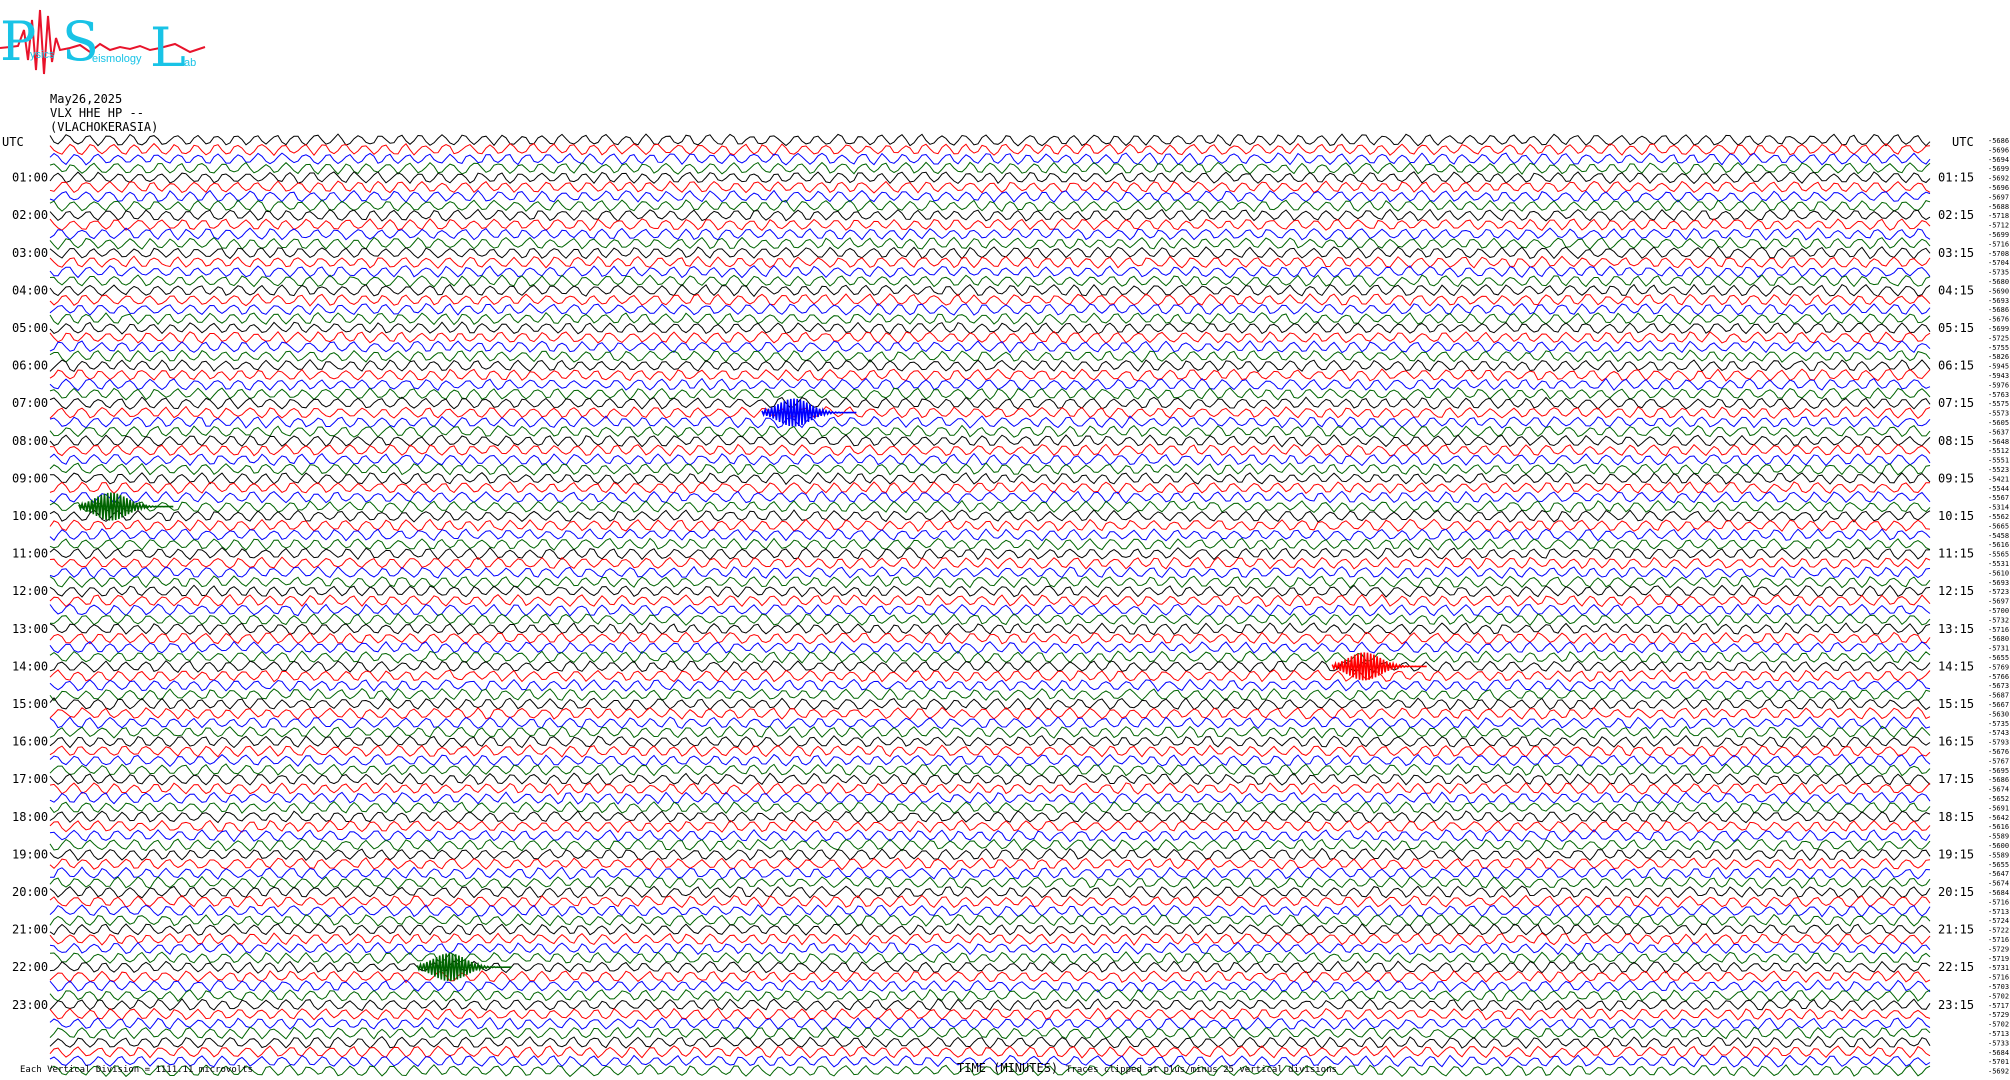 This screenshot has height=1080, width=2010. Describe the element at coordinates (30, 328) in the screenshot. I see `left-hour-label: 05:00` at that location.